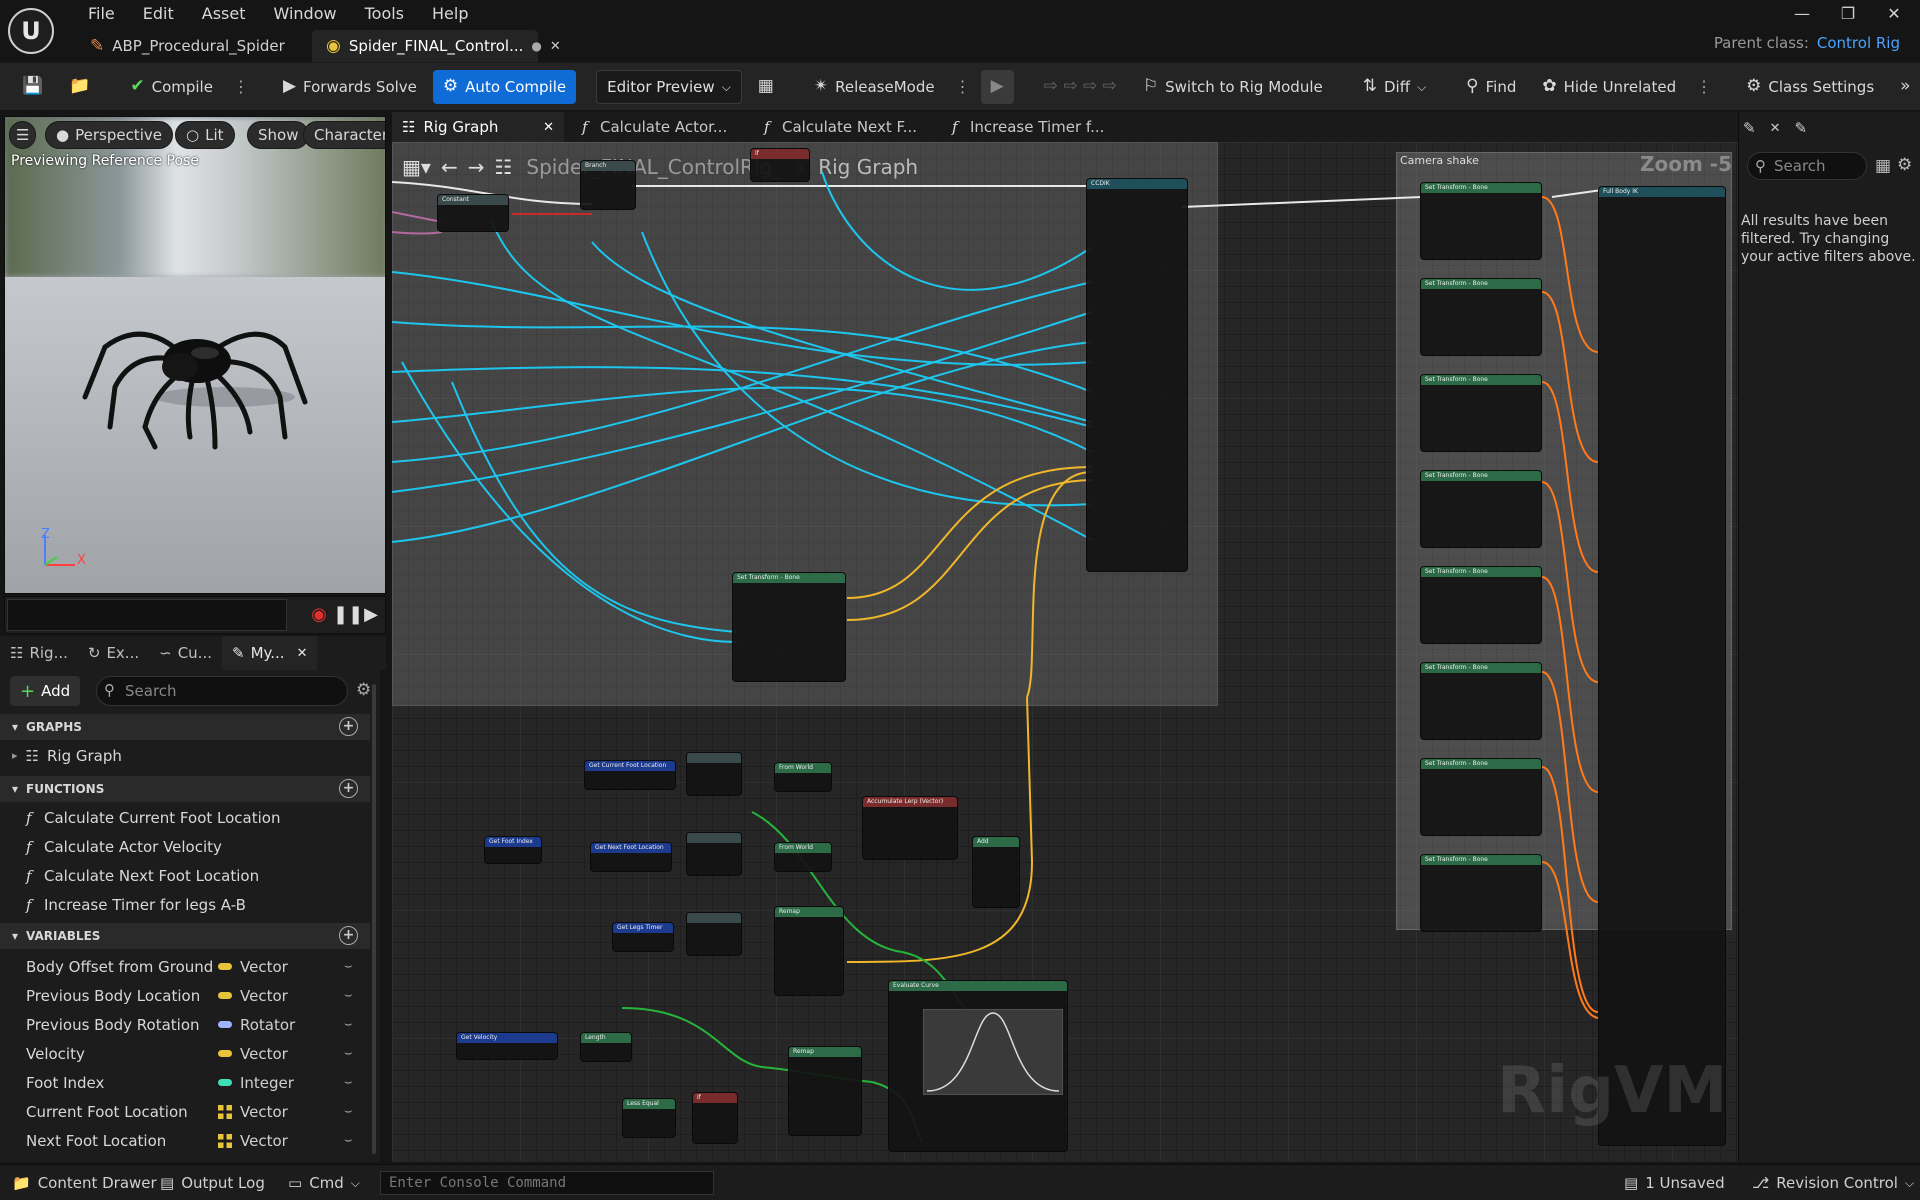 The width and height of the screenshot is (1920, 1200). What do you see at coordinates (348, 935) in the screenshot?
I see `add-variable-icon: +` at bounding box center [348, 935].